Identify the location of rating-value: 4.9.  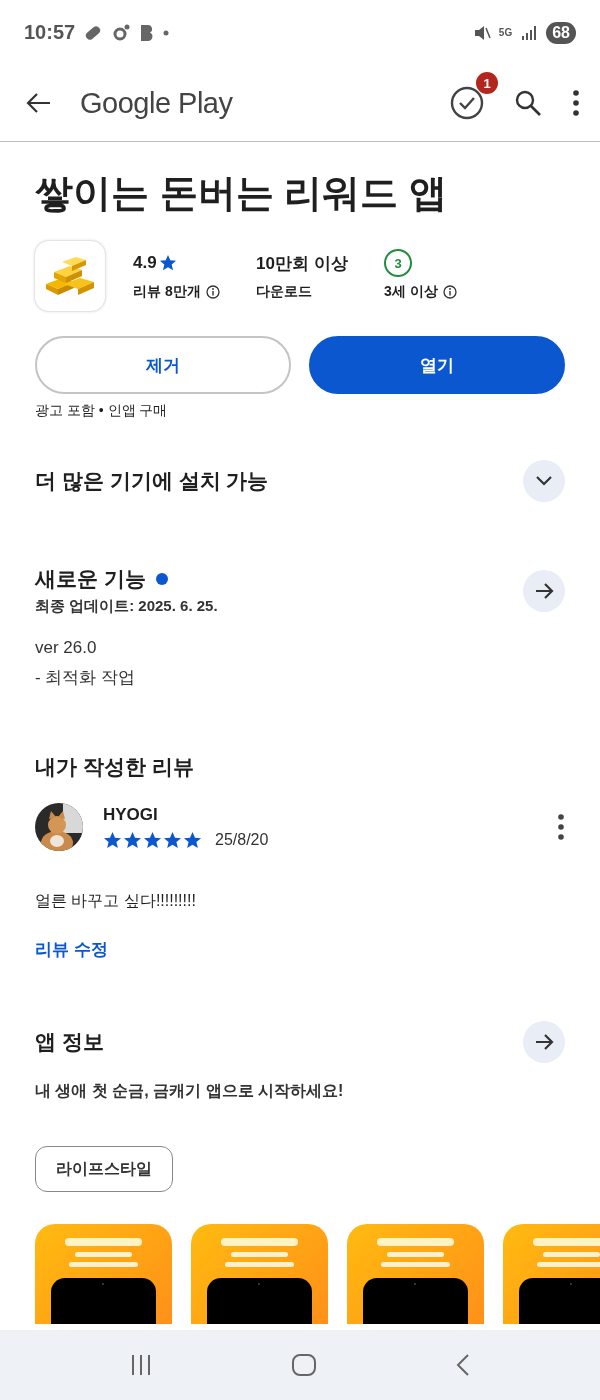
(145, 263).